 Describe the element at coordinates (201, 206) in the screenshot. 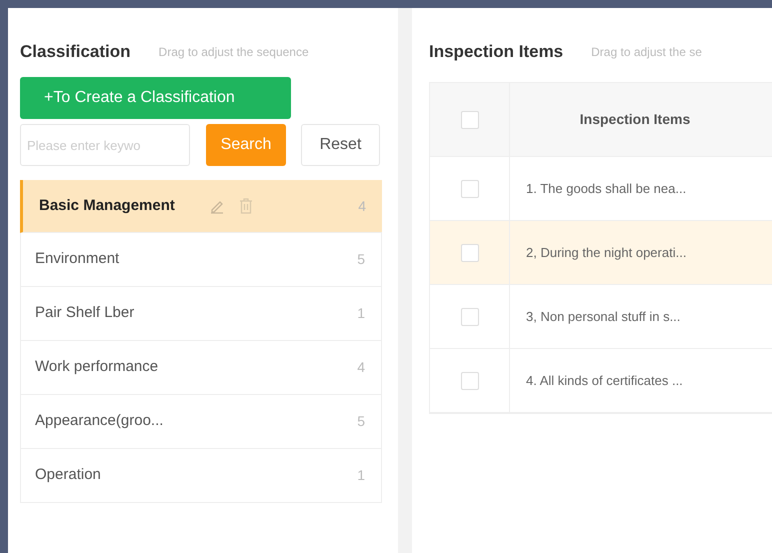

I see `classification-item: Basic Management 4` at that location.